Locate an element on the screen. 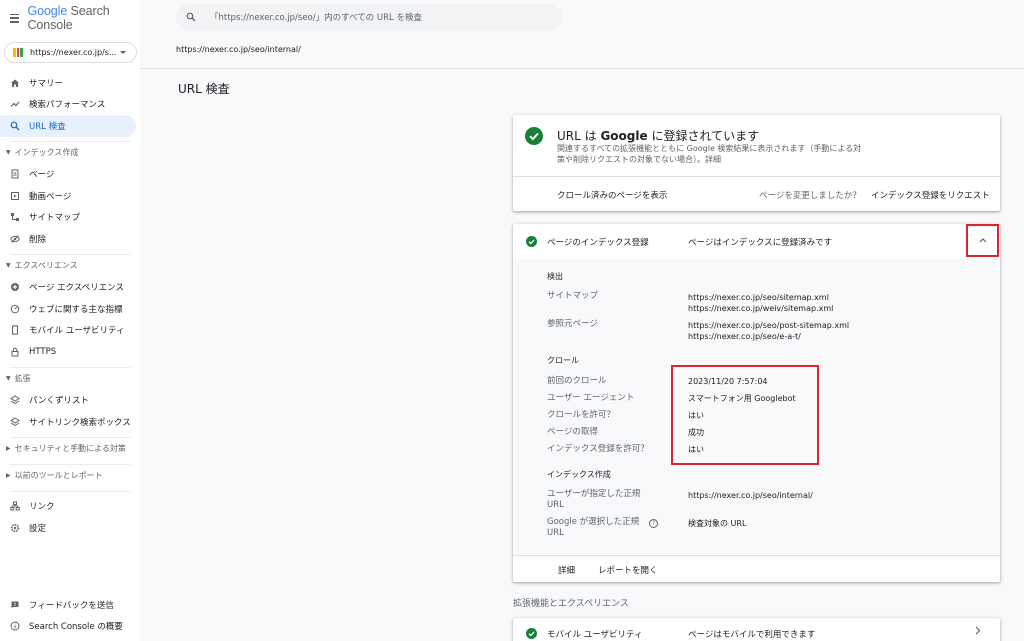 The width and height of the screenshot is (1024, 641). section-heading-indexing: インデックス作成 is located at coordinates (579, 474).